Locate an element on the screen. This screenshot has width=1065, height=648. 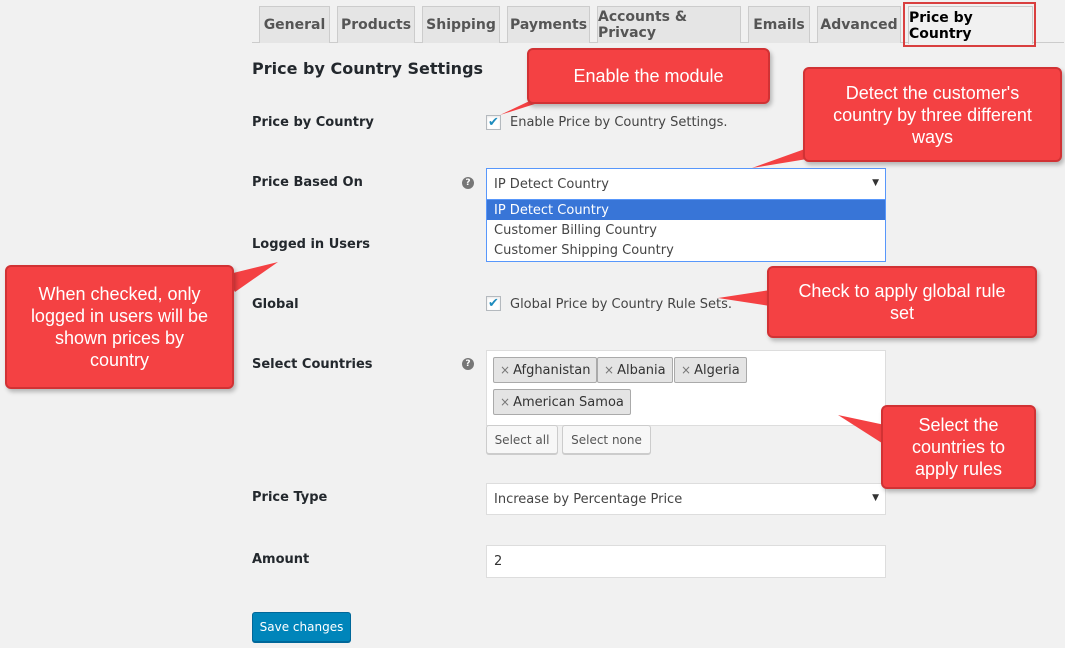
chip-label: Afghanistan is located at coordinates (552, 370).